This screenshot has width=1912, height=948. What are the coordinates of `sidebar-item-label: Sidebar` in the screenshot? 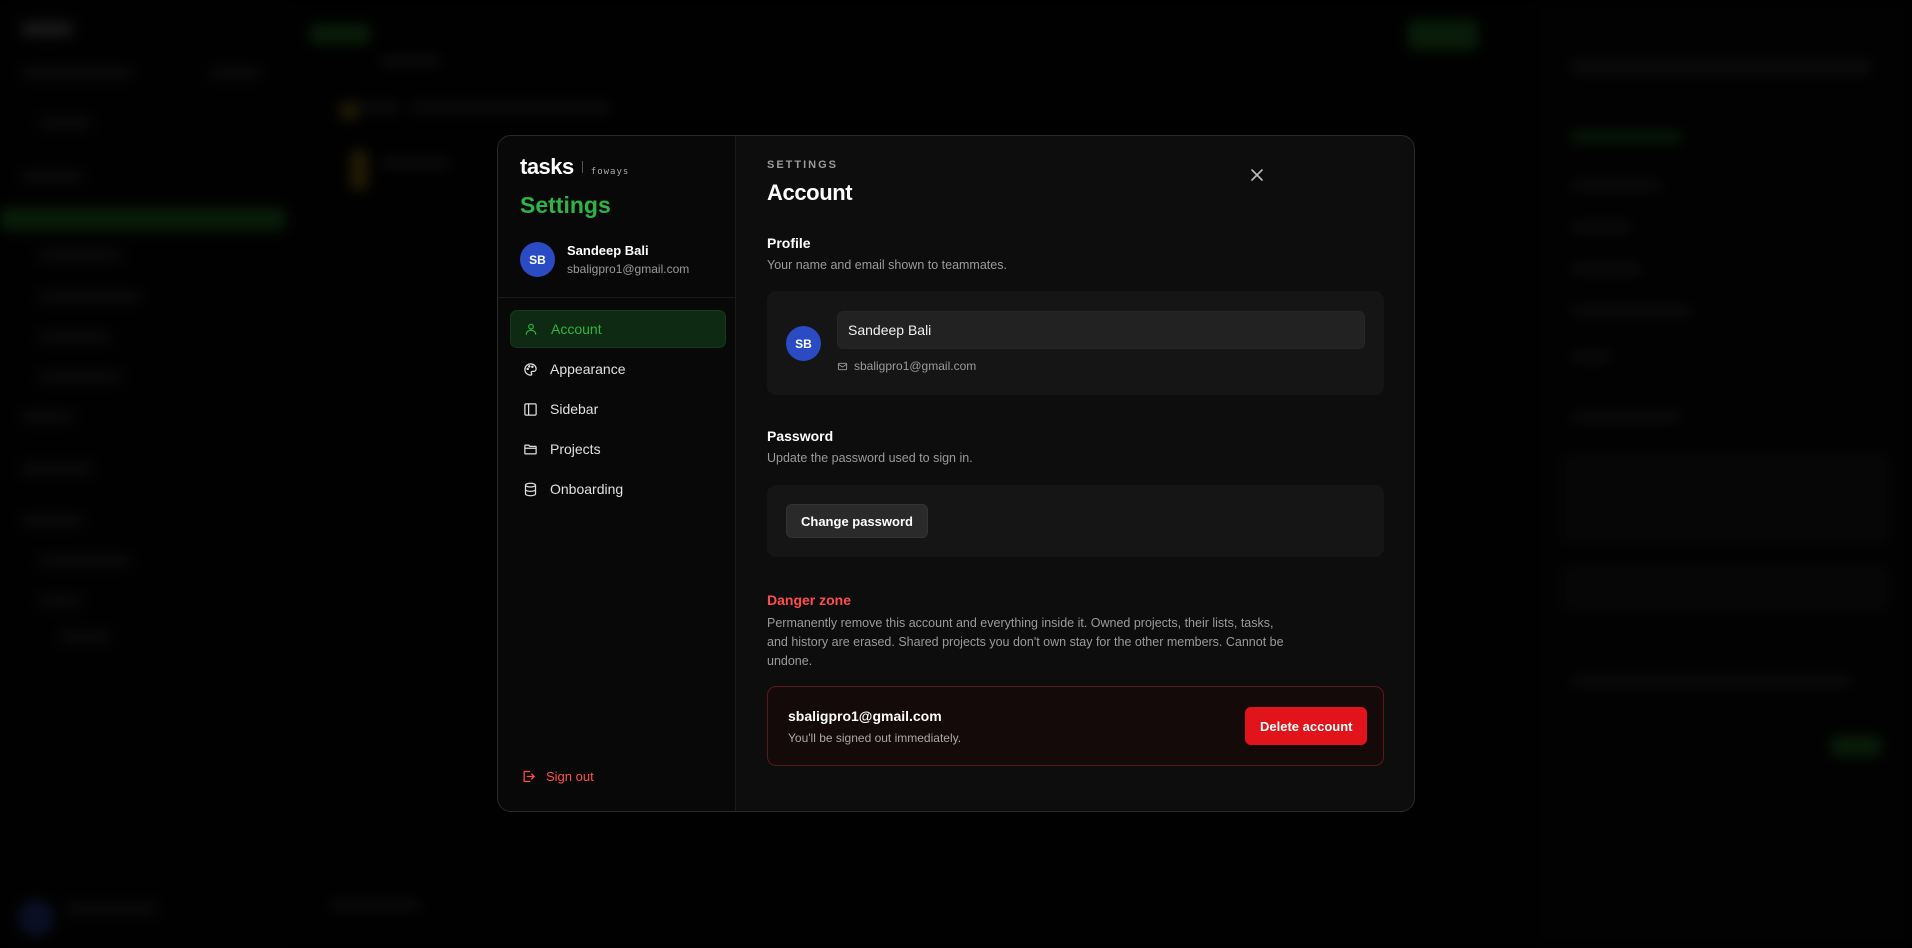 It's located at (574, 409).